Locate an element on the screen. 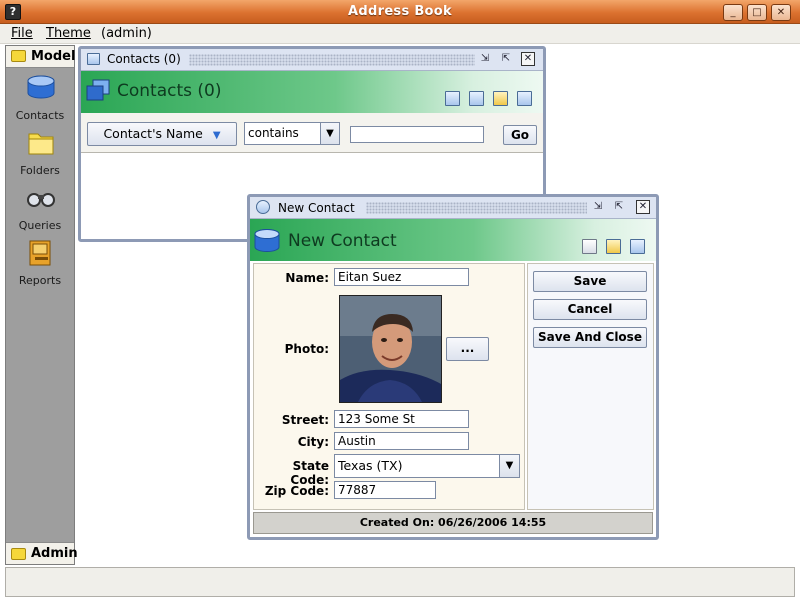 This screenshot has width=800, height=600. menu-admin: (admin) is located at coordinates (126, 33).